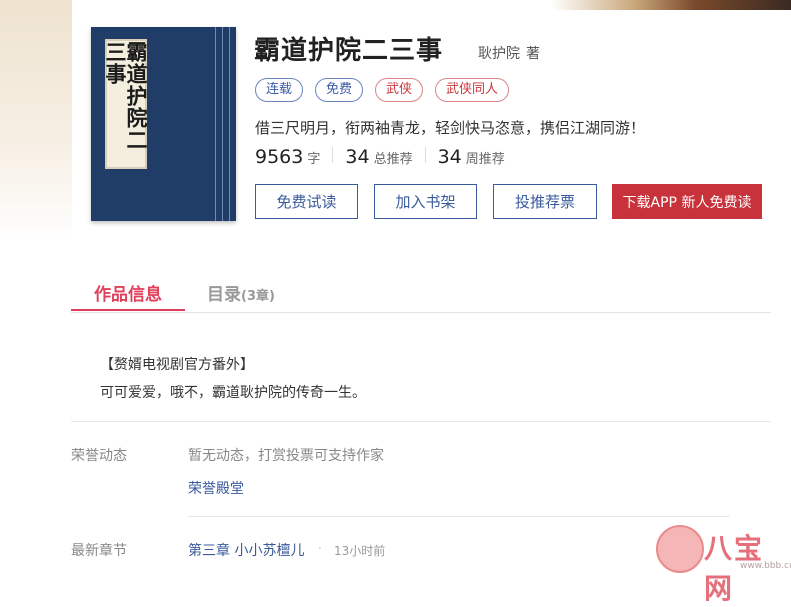  Describe the element at coordinates (687, 201) in the screenshot. I see `download-app-button: 下载APP 新人免费读` at that location.